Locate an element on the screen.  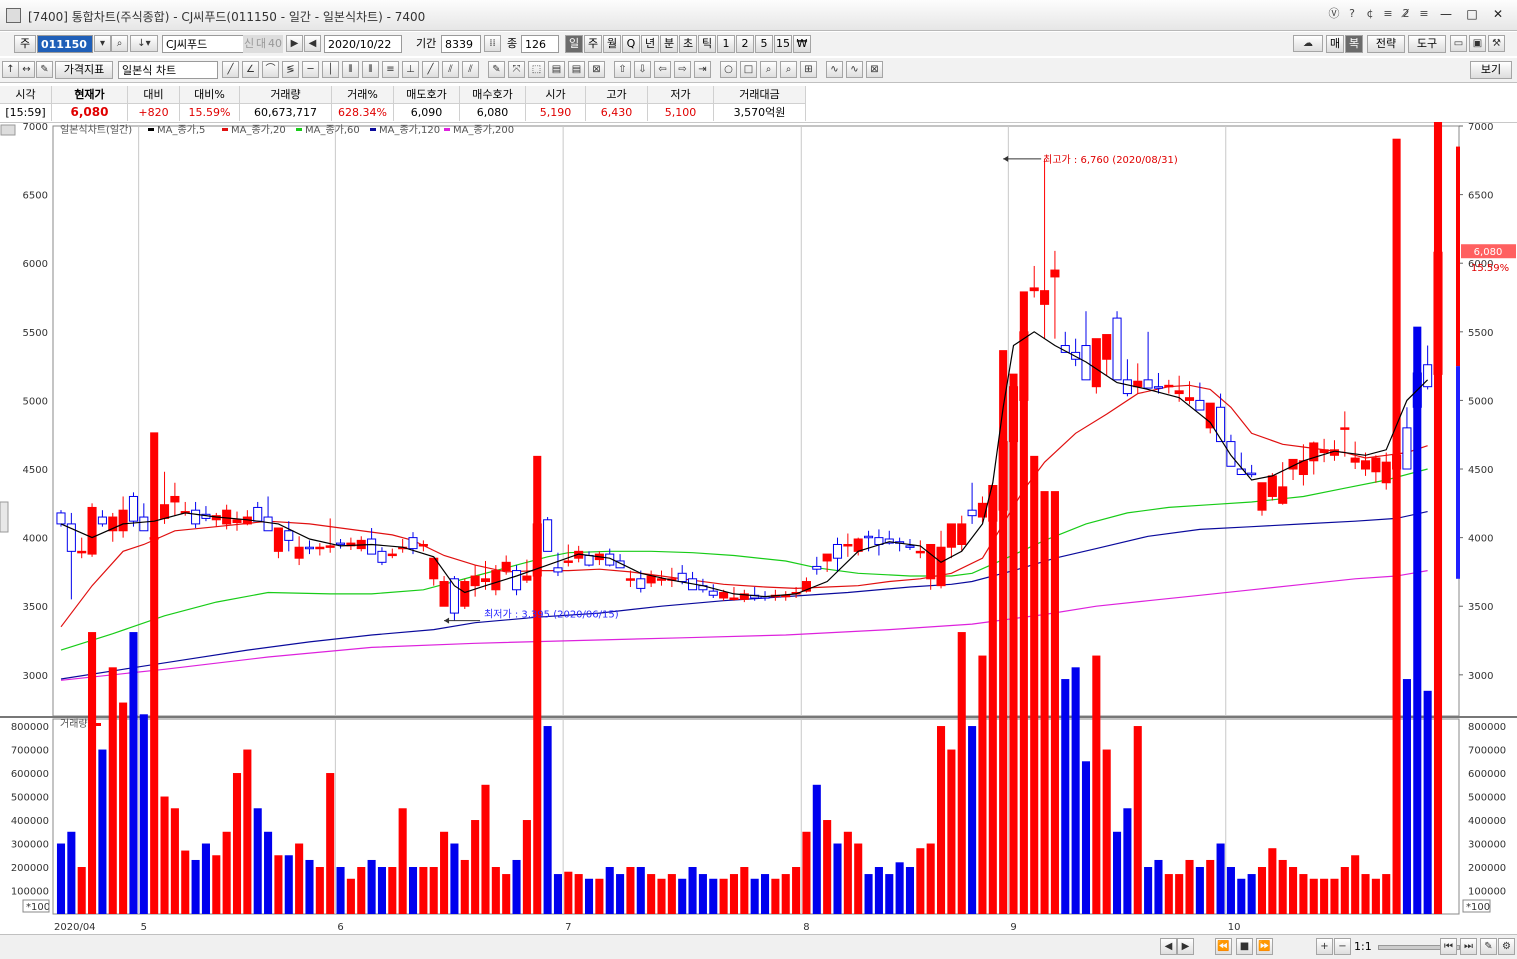
up-arrow-icon: ↑ is located at coordinates (10, 69).